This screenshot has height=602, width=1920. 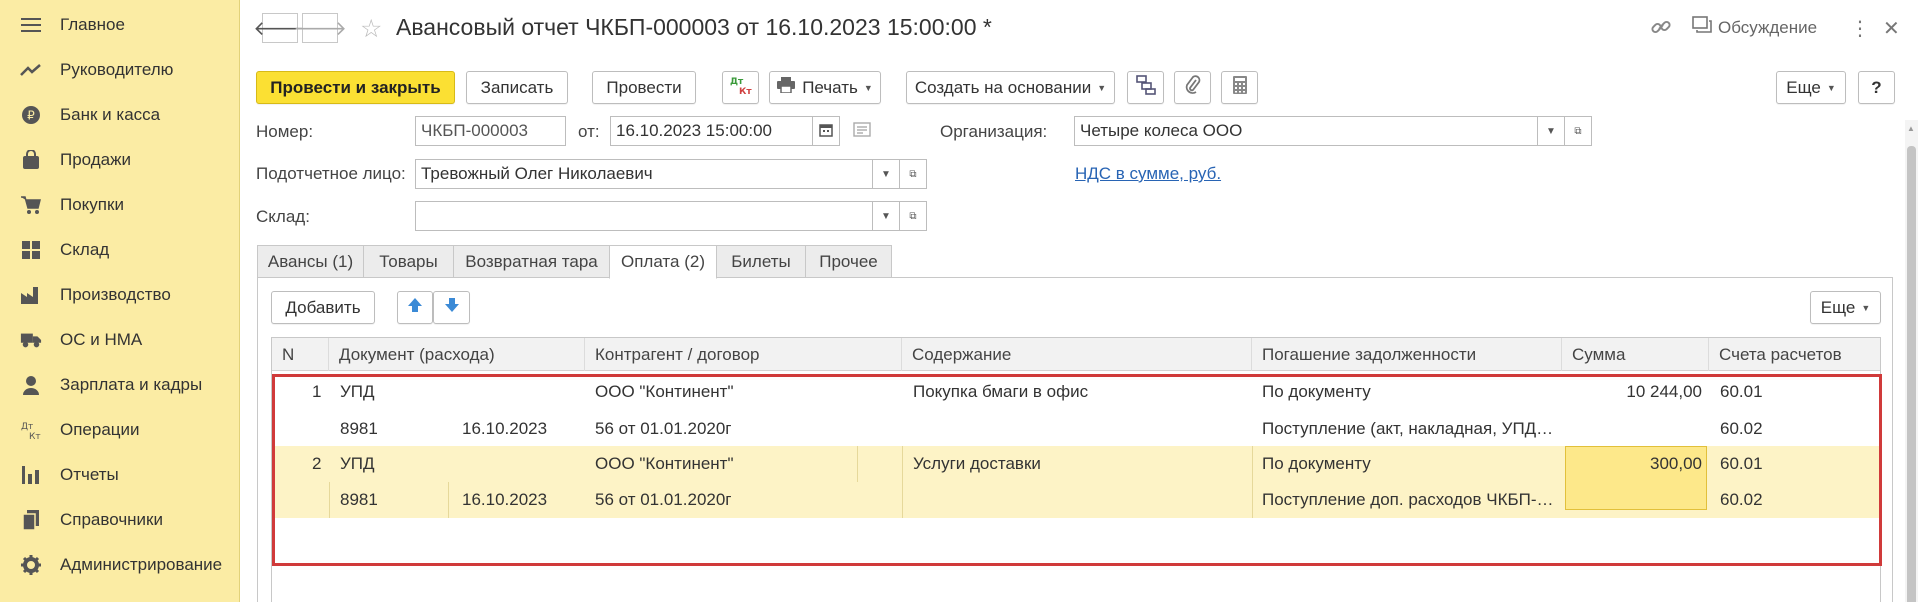 I want to click on star-icon: ☆, so click(x=371, y=29).